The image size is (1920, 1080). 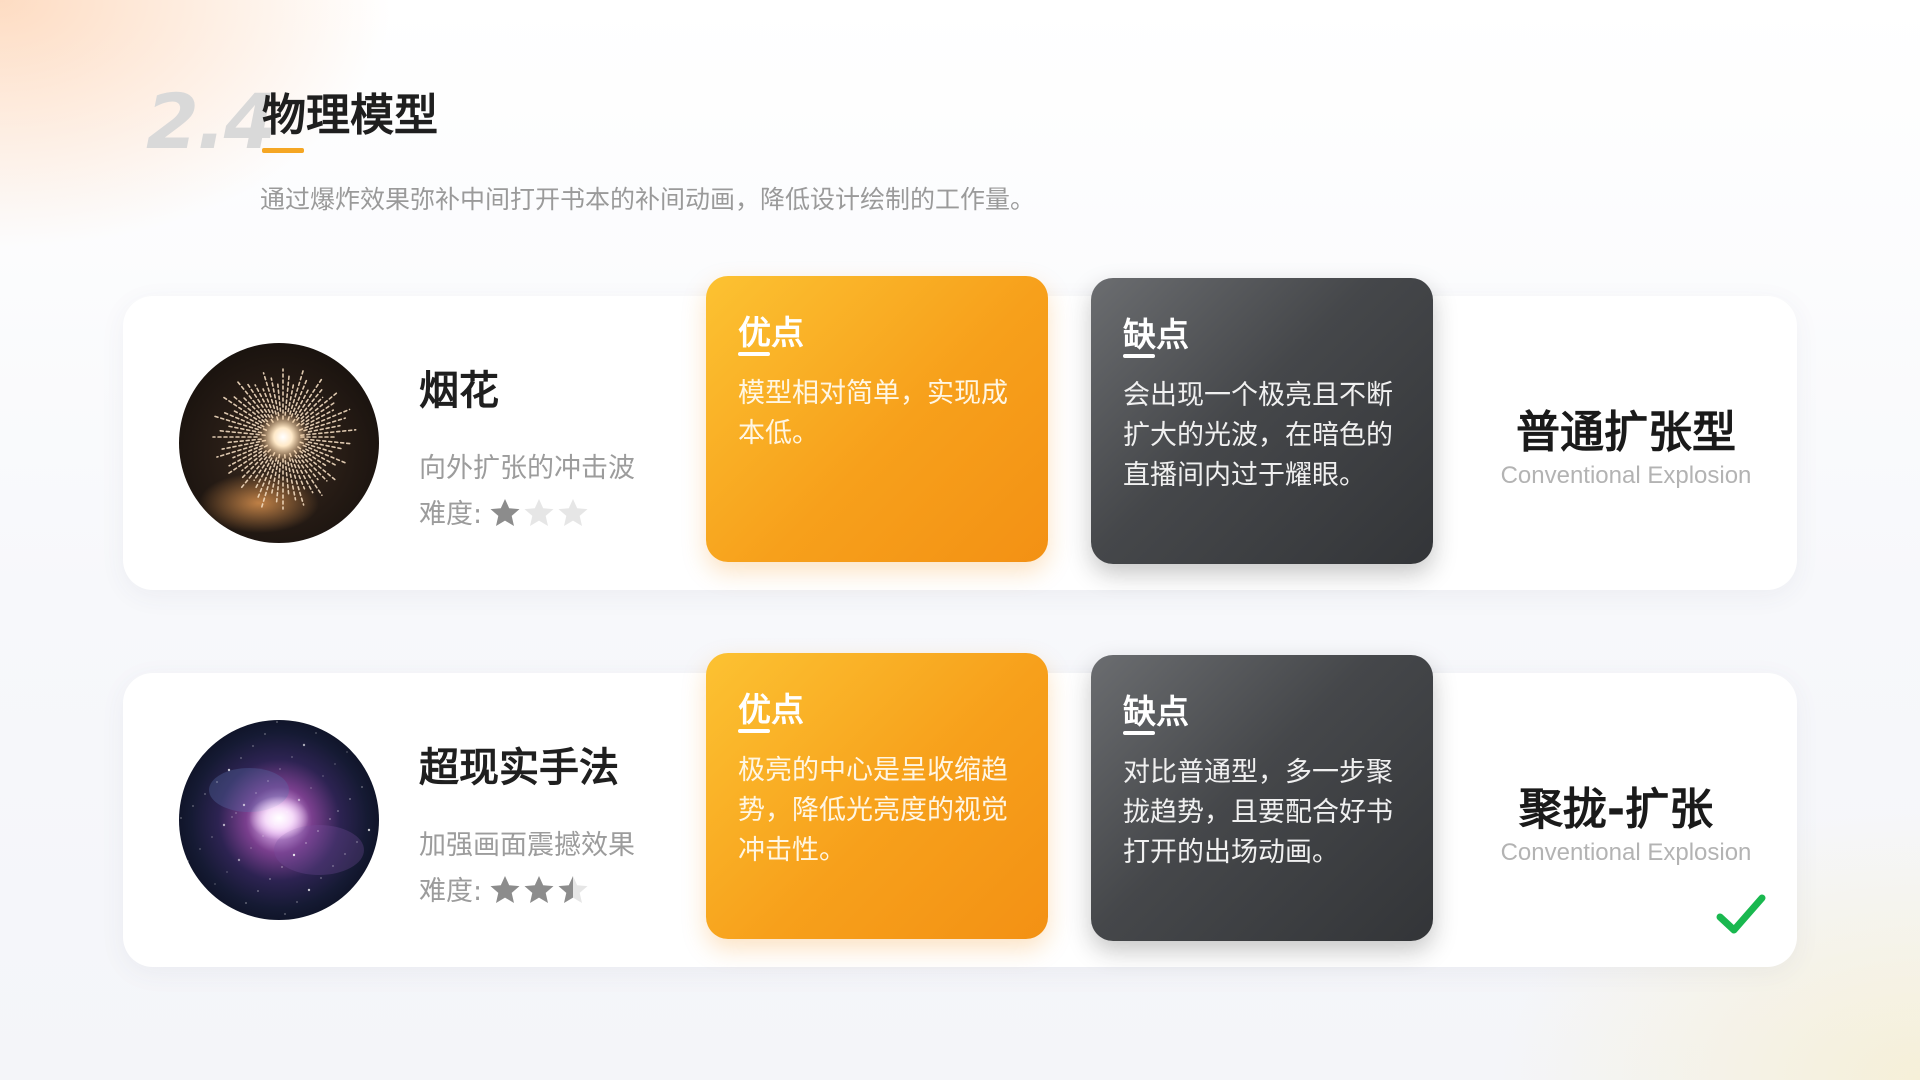 What do you see at coordinates (873, 810) in the screenshot?
I see `pros-text: 极亮的中心是呈收缩趋势，降低光亮度的视觉冲击性。` at bounding box center [873, 810].